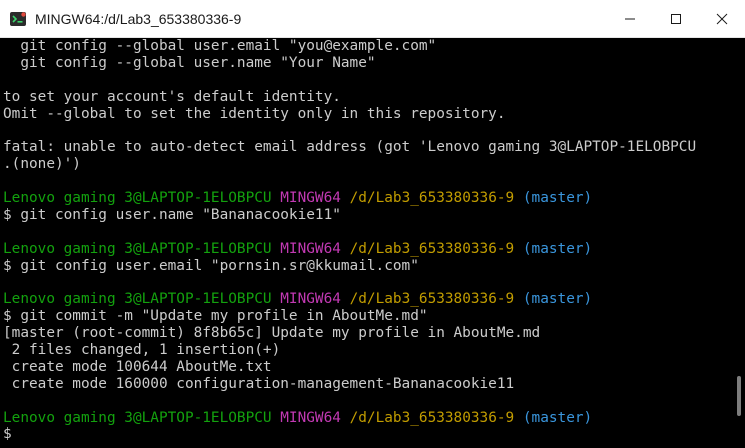 The image size is (745, 448). What do you see at coordinates (42, 164) in the screenshot?
I see `output-line: .(none)')` at bounding box center [42, 164].